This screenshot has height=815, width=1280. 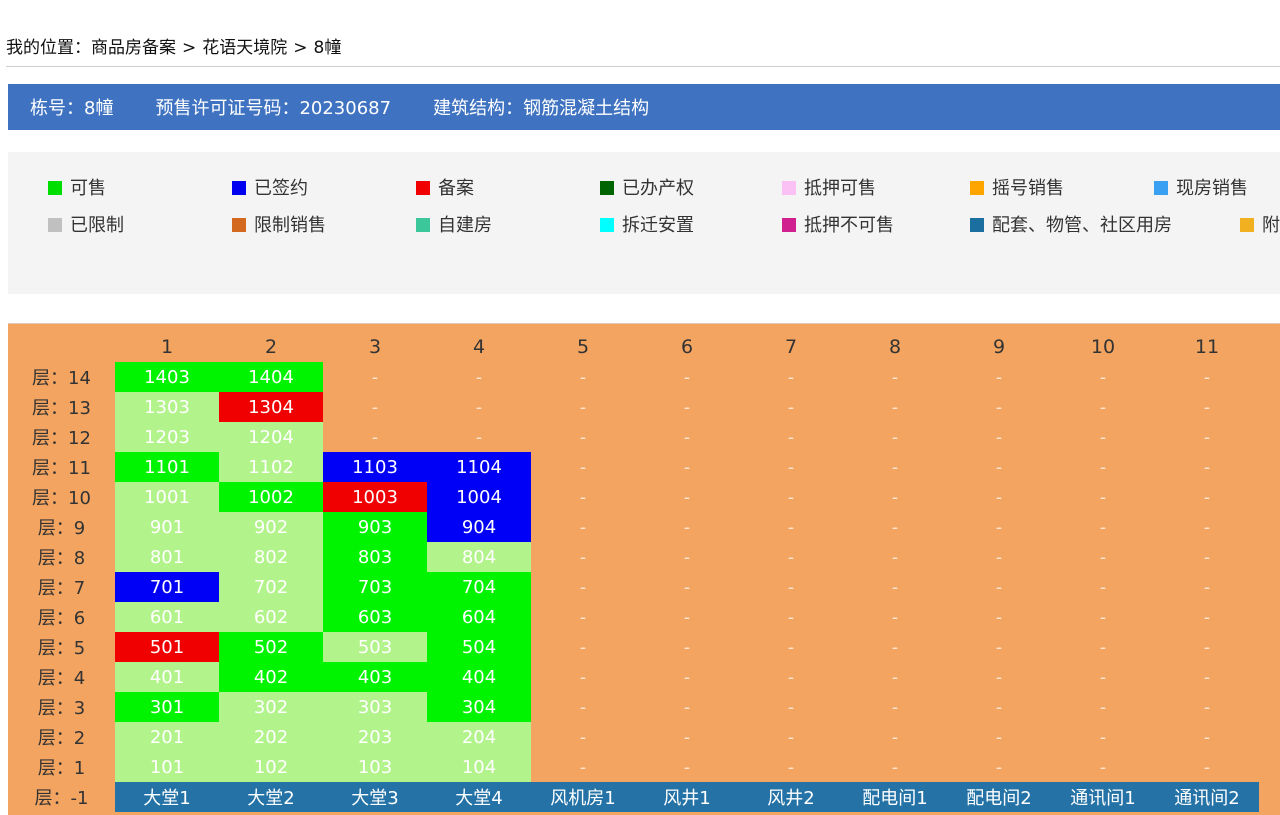 I want to click on unit-cell: 804, so click(x=479, y=557).